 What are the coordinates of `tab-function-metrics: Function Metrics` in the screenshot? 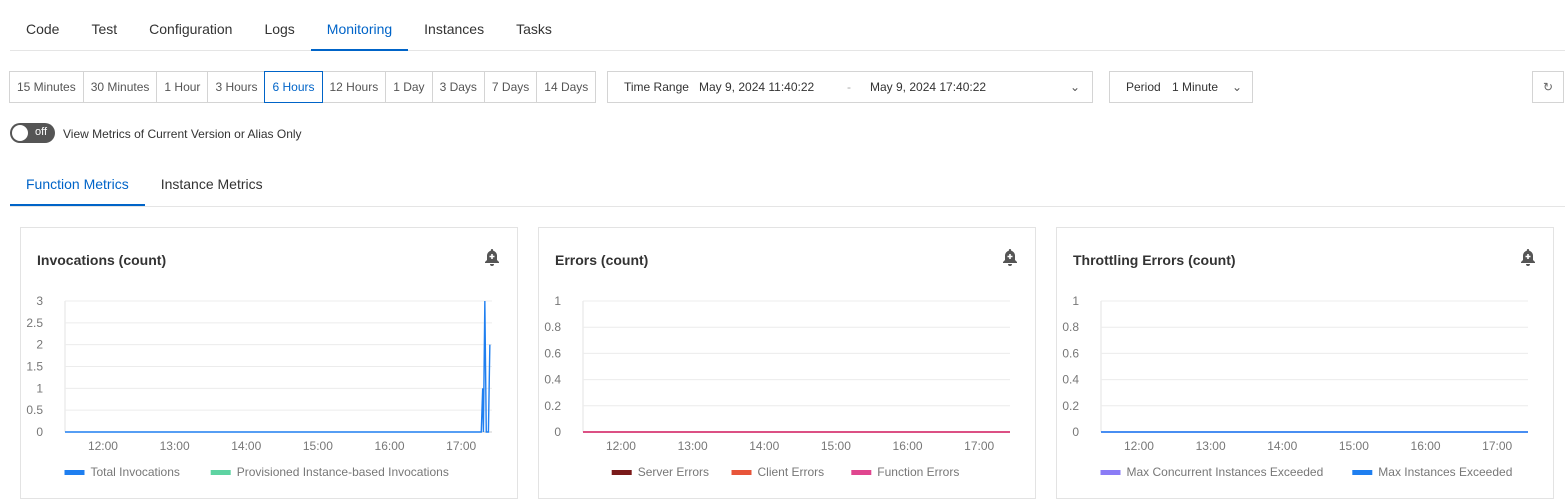 It's located at (77, 184).